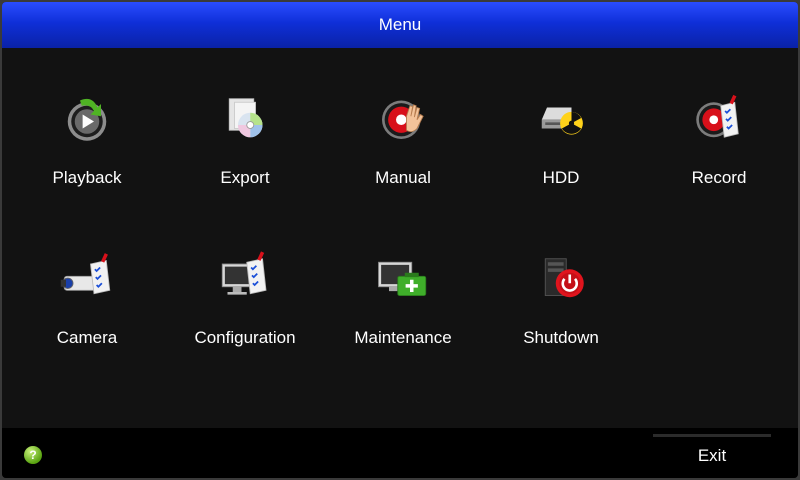  I want to click on title-bar: Menu, so click(400, 25).